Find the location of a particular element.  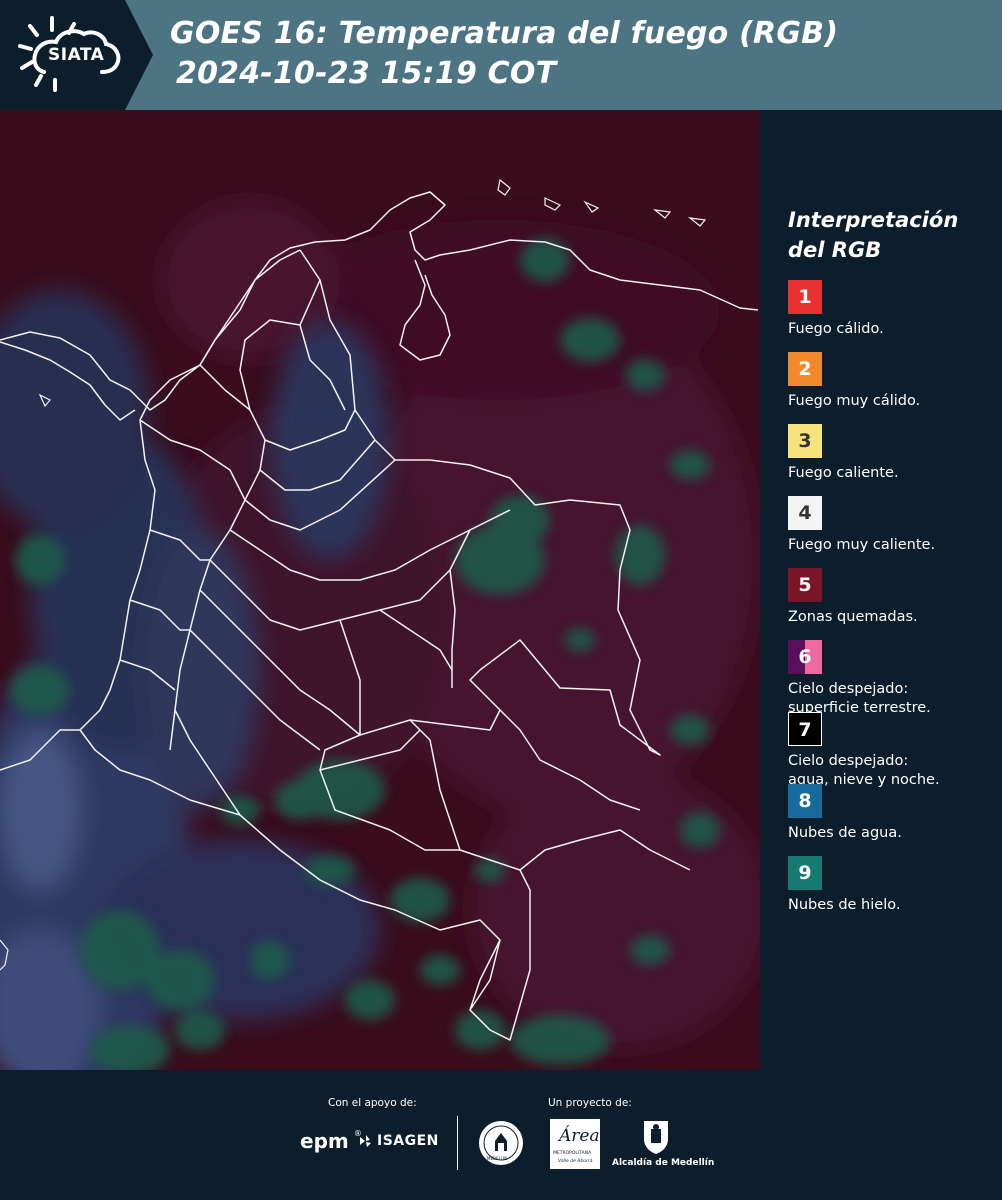

page-title: GOES 16: Temperatura del fuego (RGB) is located at coordinates (504, 33).